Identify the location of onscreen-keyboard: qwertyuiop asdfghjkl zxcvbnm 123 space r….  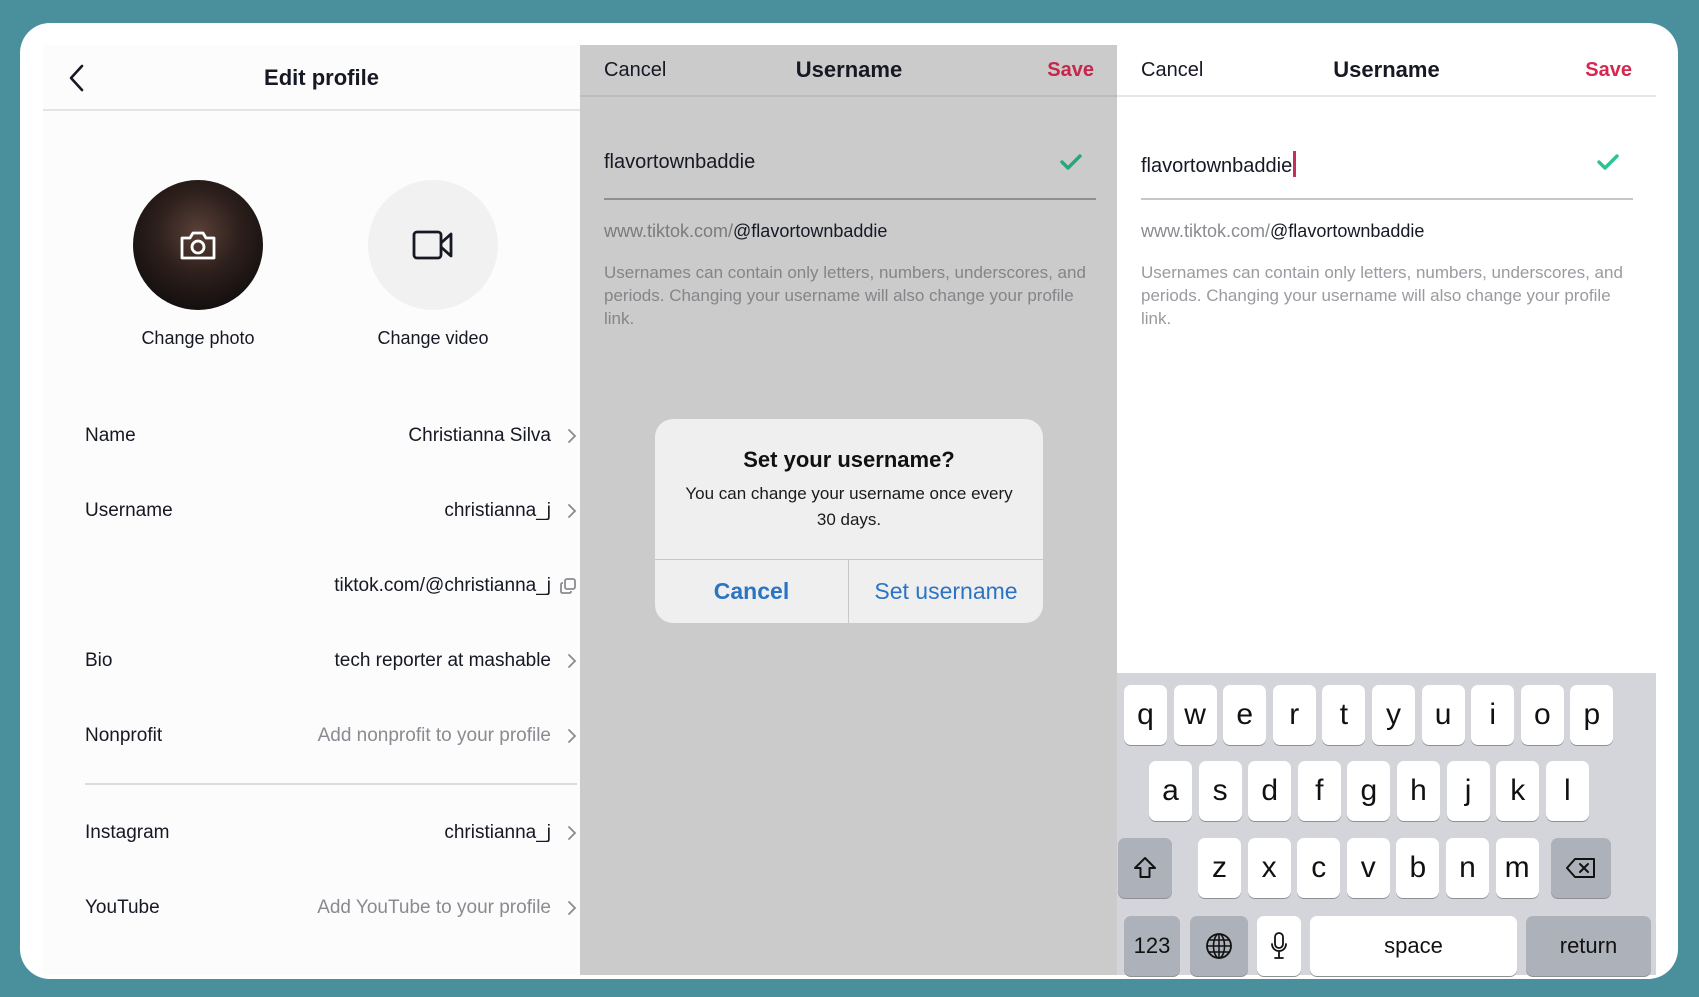
(1386, 824).